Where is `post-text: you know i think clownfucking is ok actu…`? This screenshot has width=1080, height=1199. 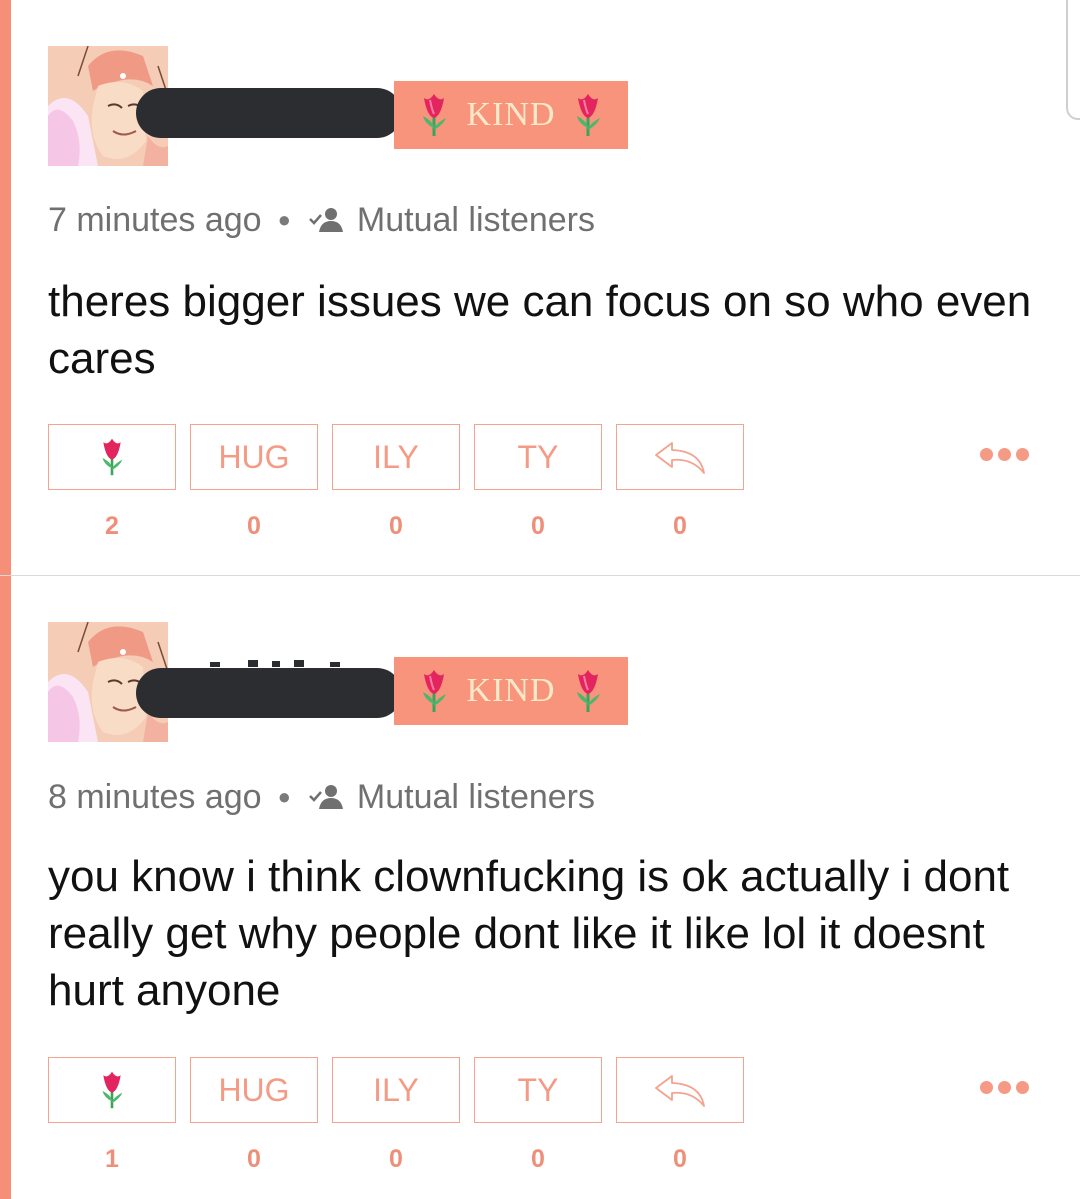
post-text: you know i think clownfucking is ok actu… is located at coordinates (529, 933).